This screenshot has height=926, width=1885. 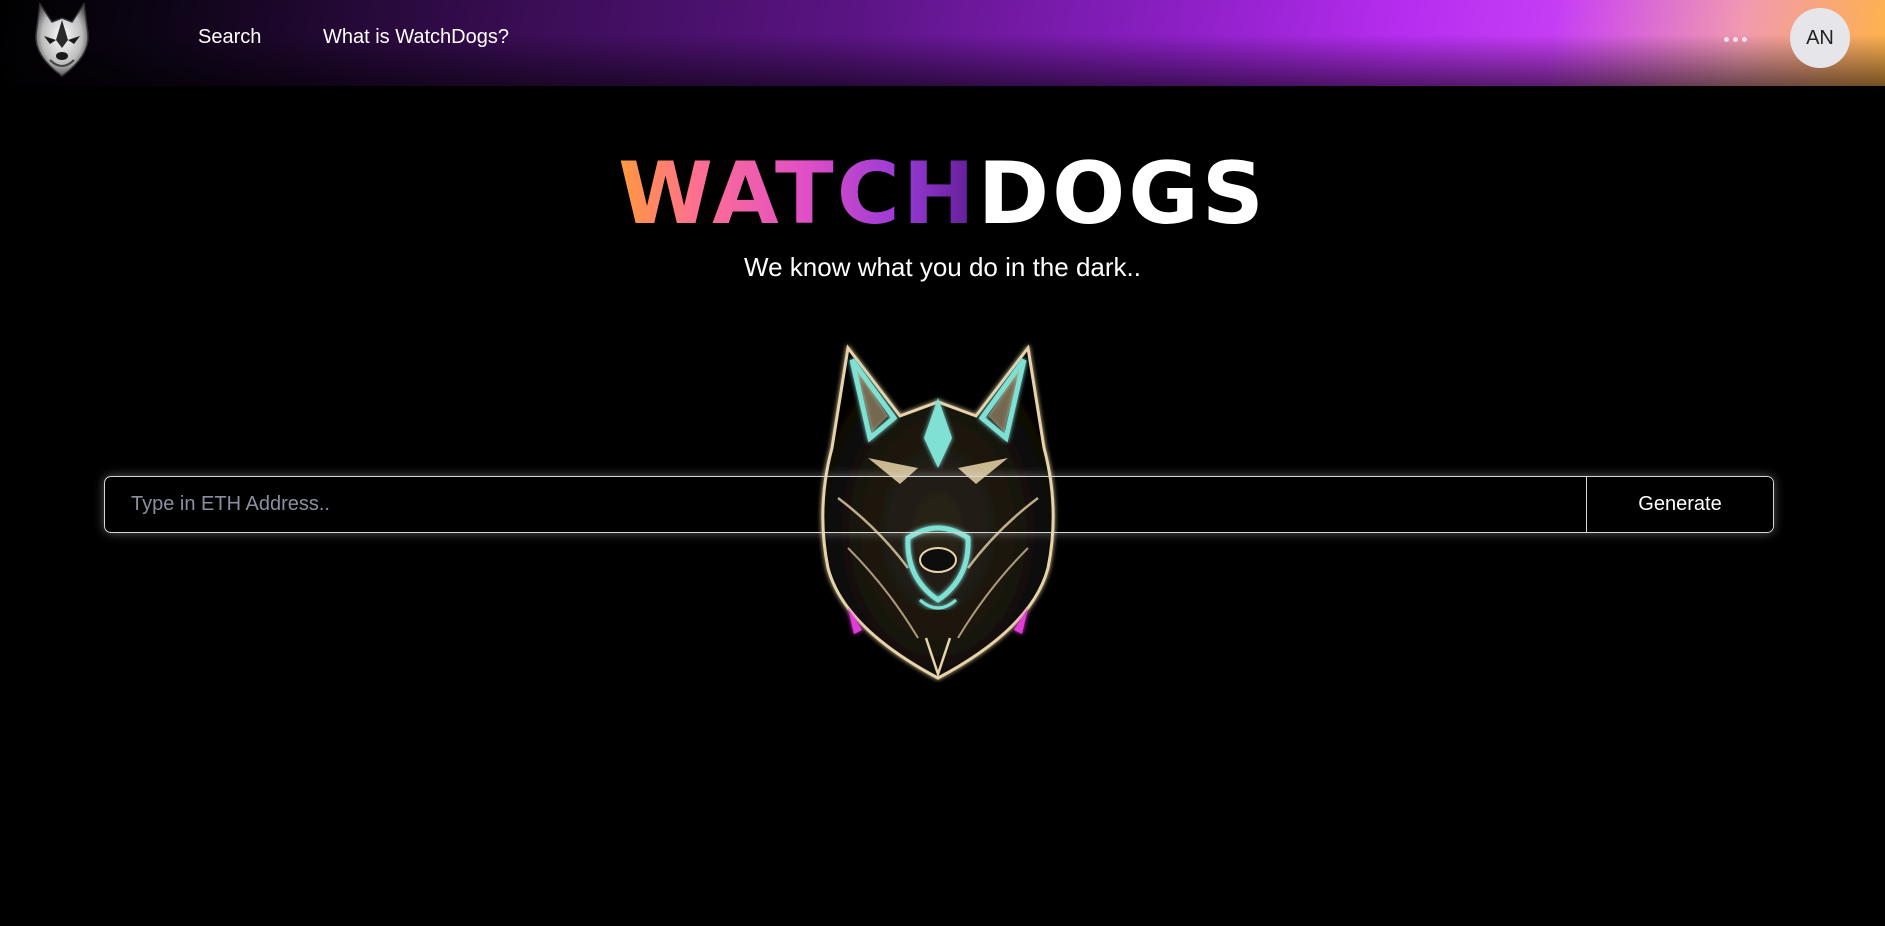 I want to click on nav-link-search: Search, so click(x=229, y=37).